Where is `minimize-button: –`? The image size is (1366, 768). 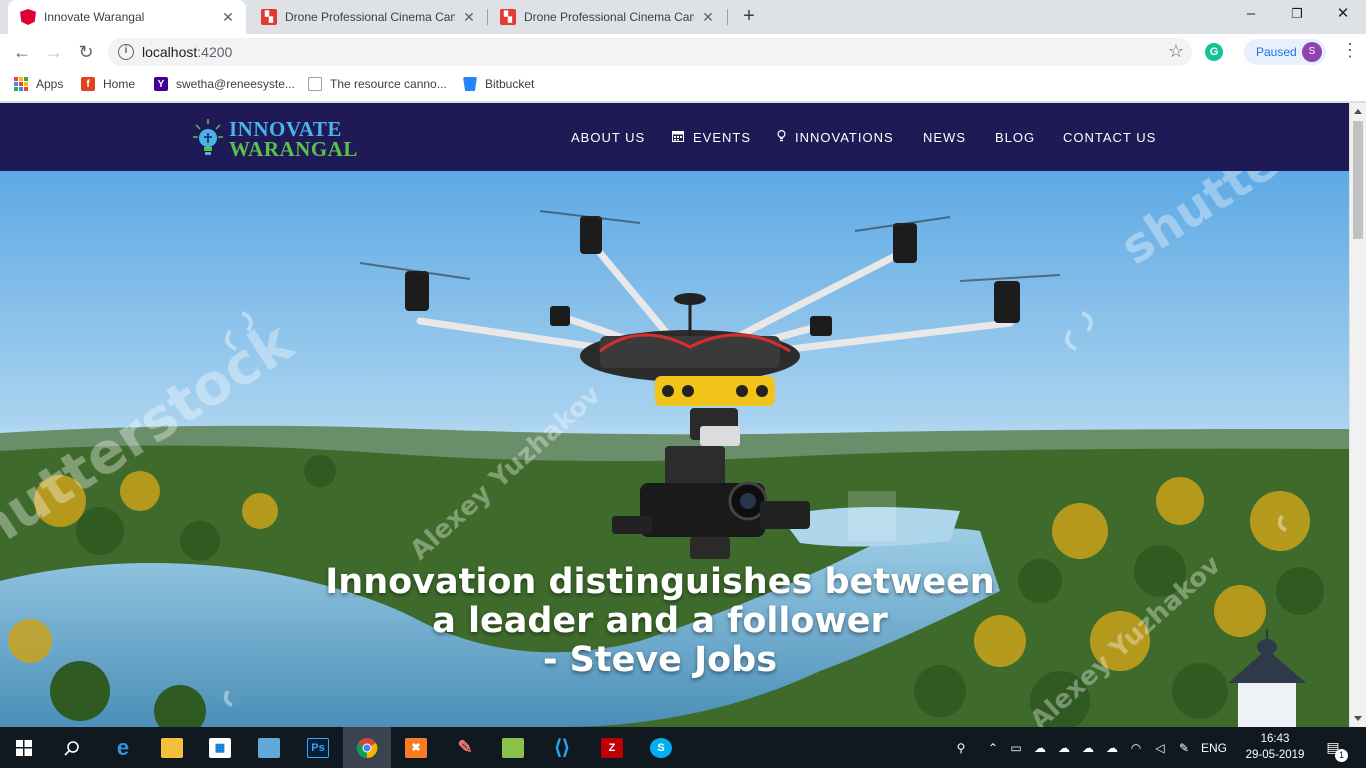 minimize-button: – is located at coordinates (1251, 15).